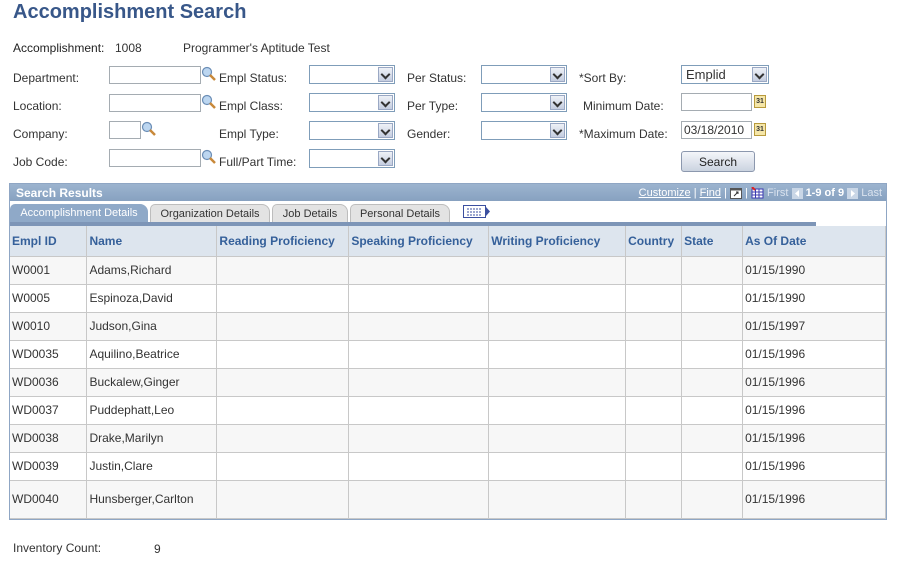 Image resolution: width=897 pixels, height=561 pixels. I want to click on per-status-select, so click(524, 74).